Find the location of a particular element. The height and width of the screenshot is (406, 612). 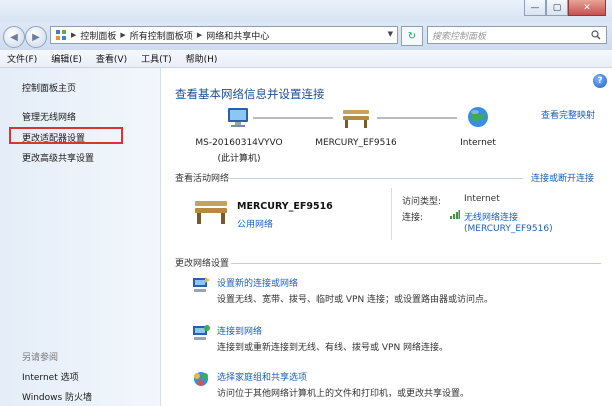

breadcrumb-item: 网络和共享中心 is located at coordinates (237, 35).